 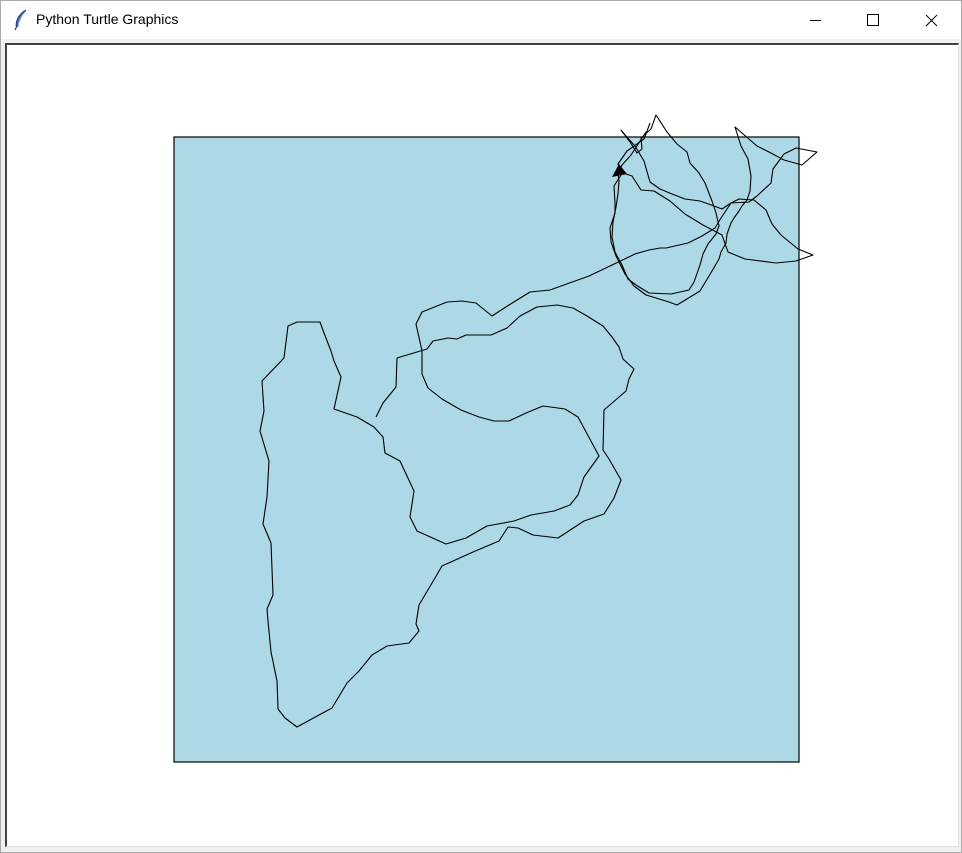 I want to click on title-bar: Python Turtle Graphics, so click(x=481, y=20).